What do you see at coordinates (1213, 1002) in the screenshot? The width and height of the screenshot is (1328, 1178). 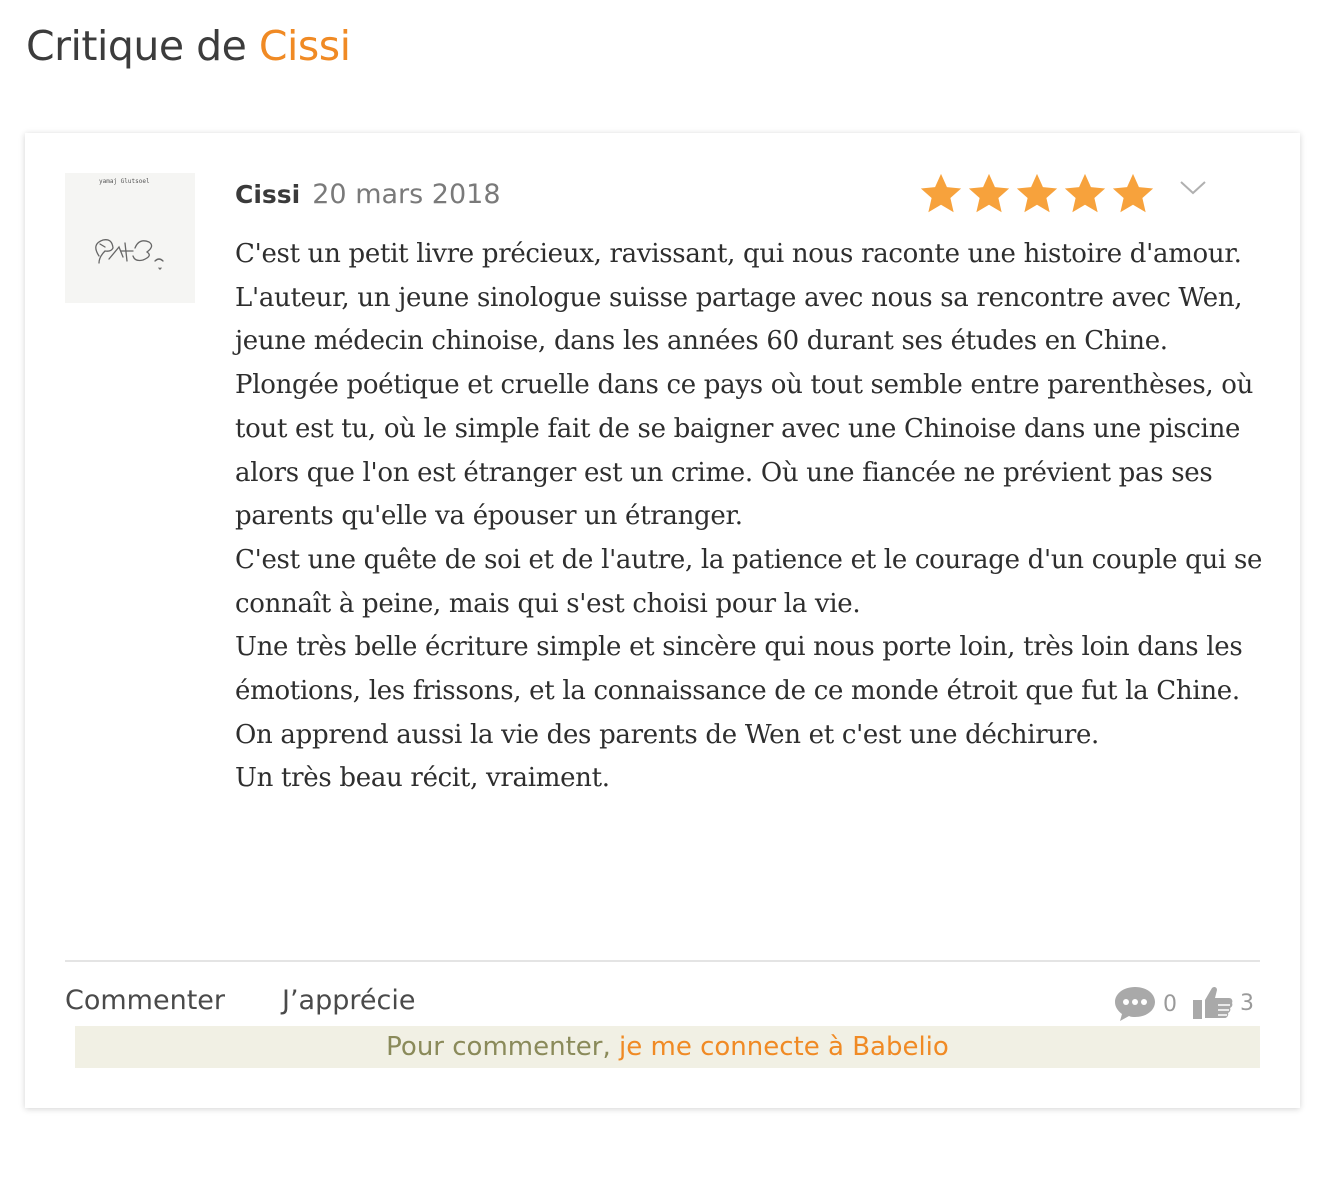 I see `thumbs-up-icon` at bounding box center [1213, 1002].